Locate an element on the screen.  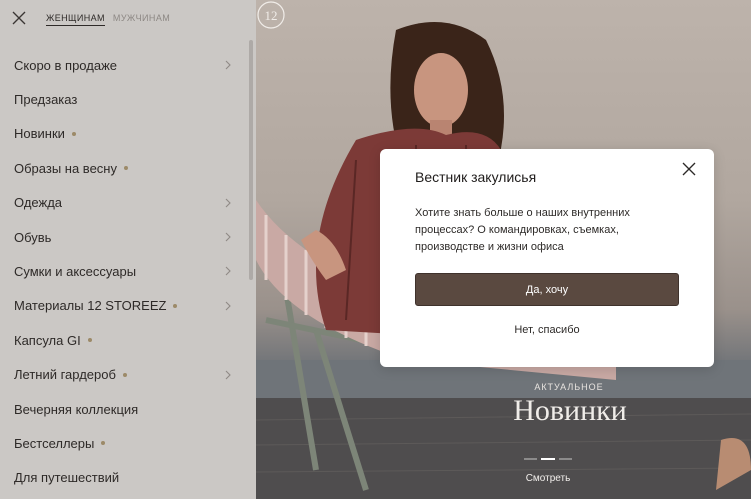
menu-item: Обувь is located at coordinates (125, 237).